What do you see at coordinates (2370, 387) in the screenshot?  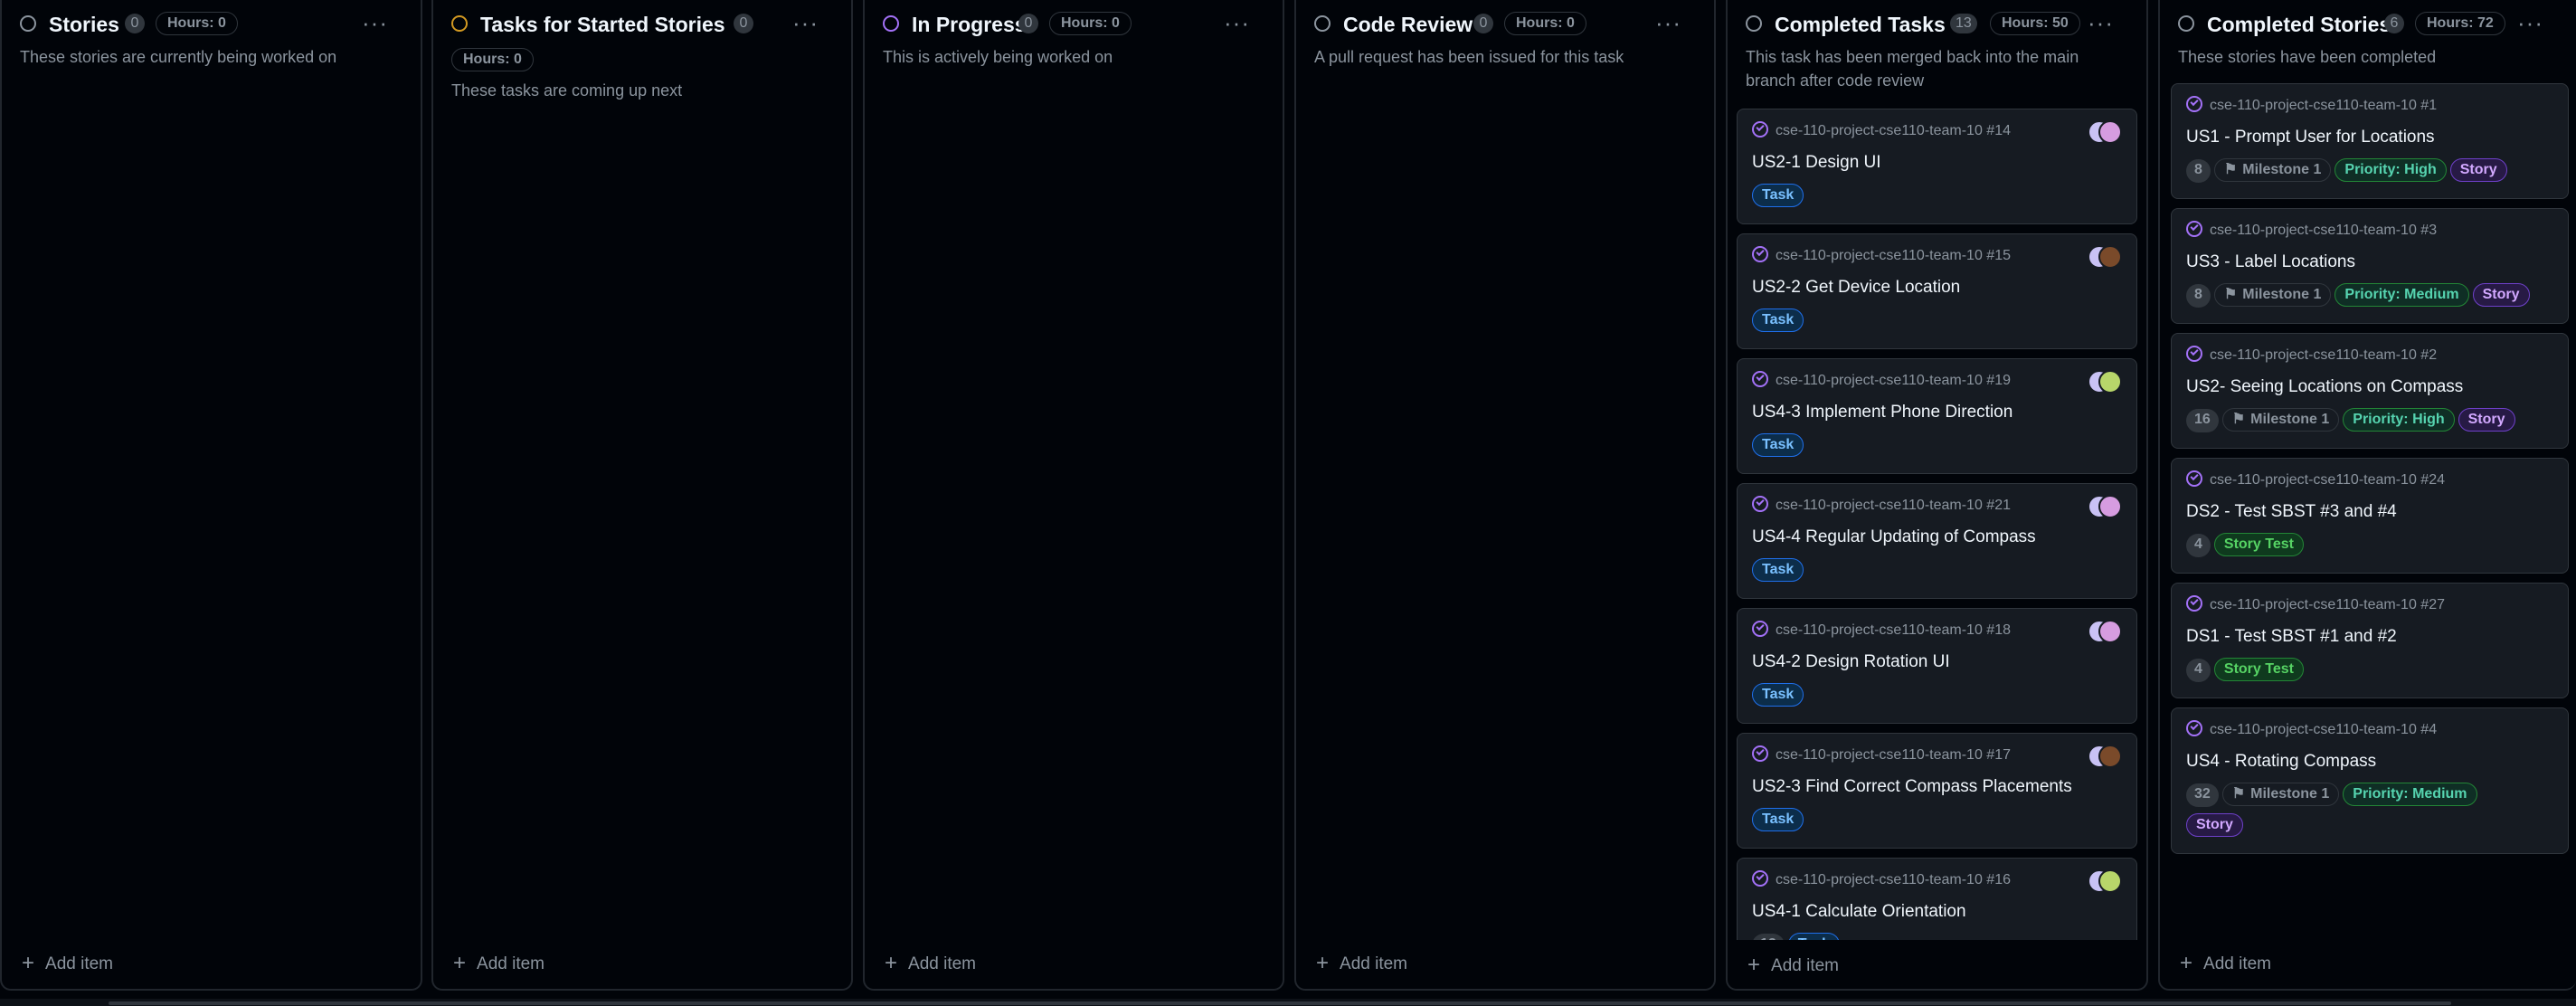 I see `card-title: US2- Seeing Locations on Compass` at bounding box center [2370, 387].